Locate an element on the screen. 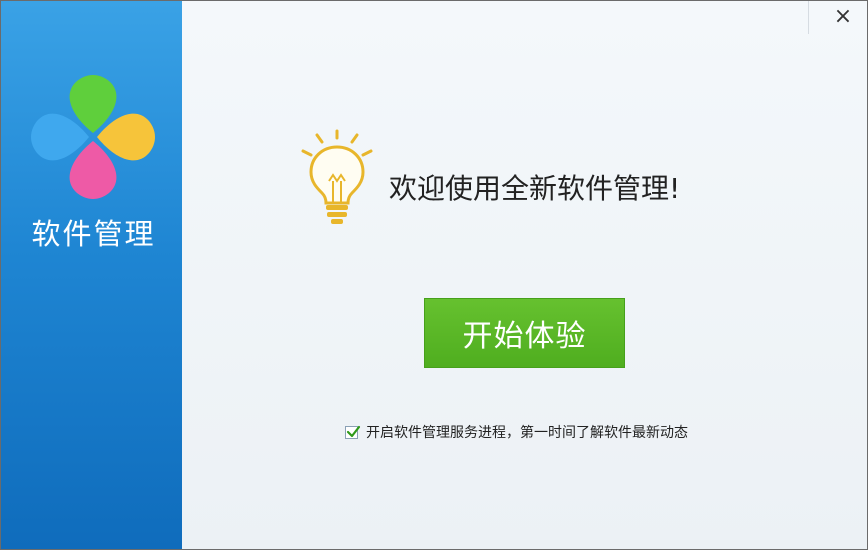 The image size is (868, 550). lightbulb-icon is located at coordinates (337, 176).